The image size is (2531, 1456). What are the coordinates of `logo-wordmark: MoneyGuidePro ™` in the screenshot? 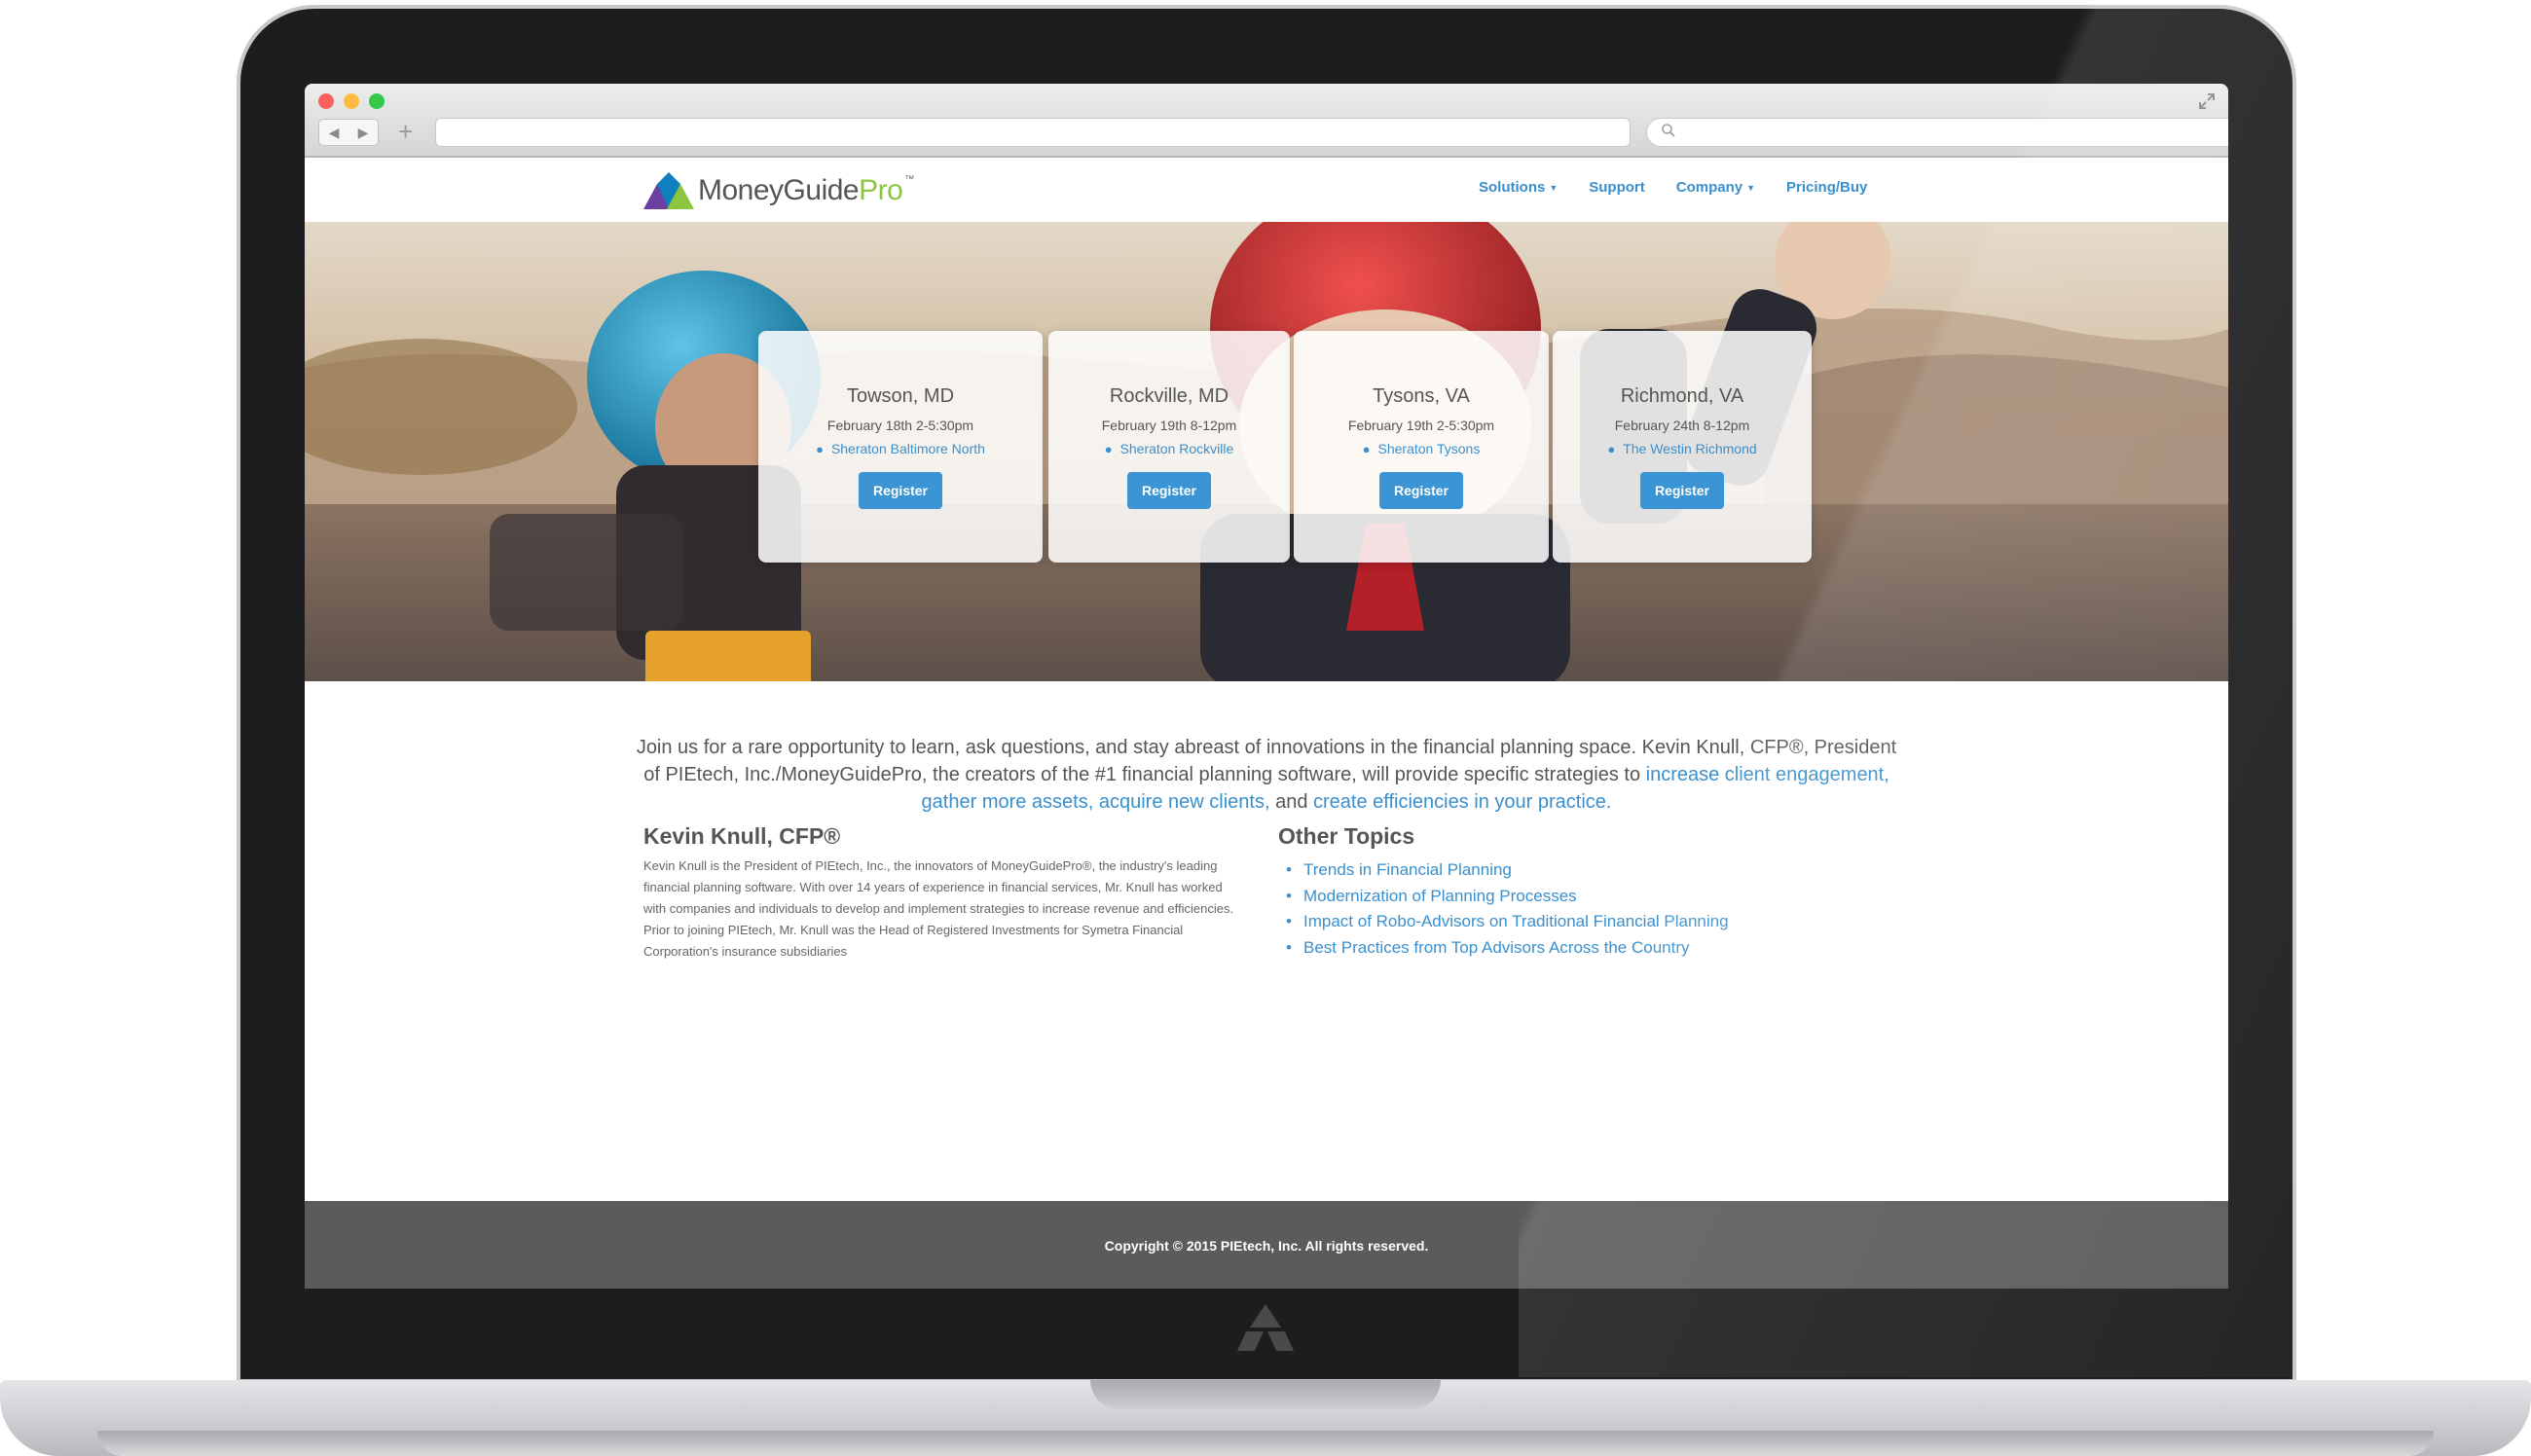 It's located at (806, 190).